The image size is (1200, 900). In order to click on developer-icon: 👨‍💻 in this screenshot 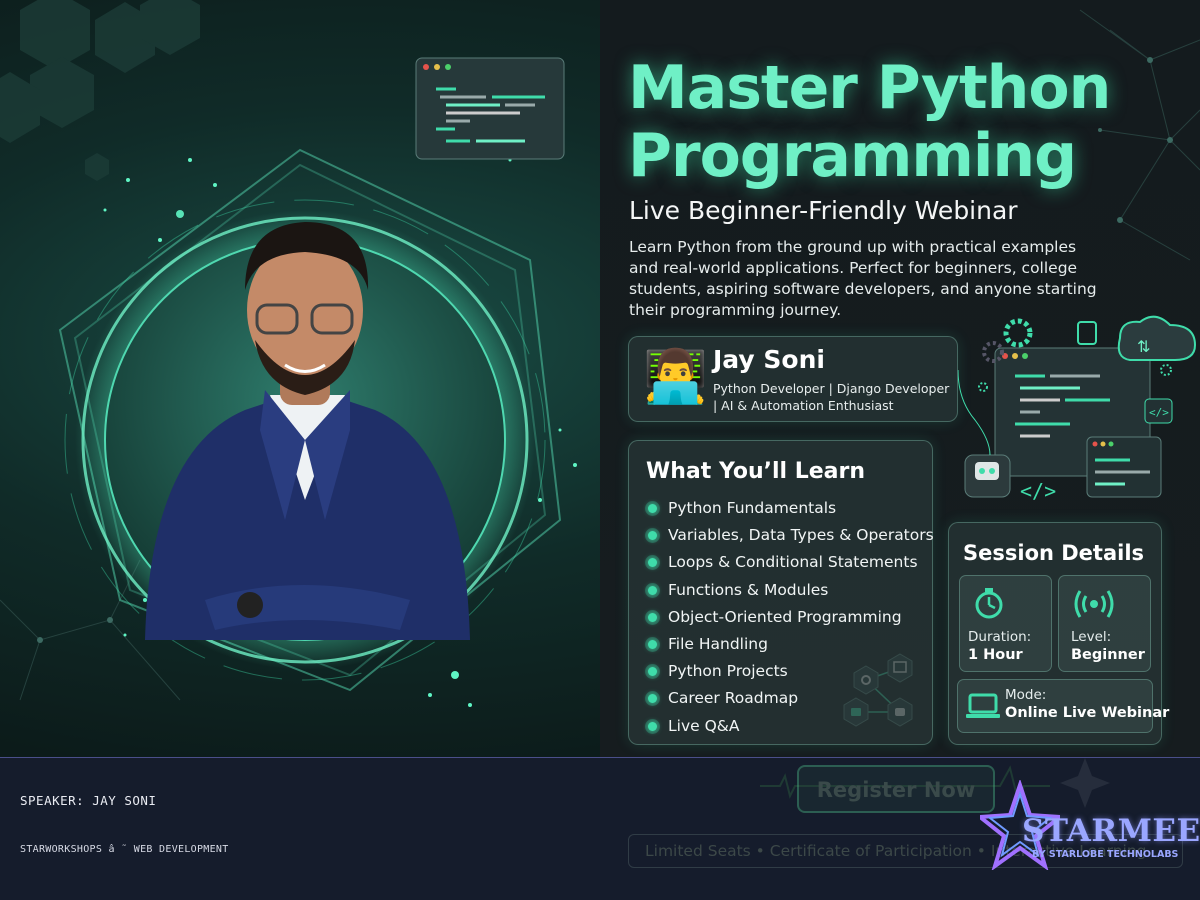, I will do `click(675, 377)`.